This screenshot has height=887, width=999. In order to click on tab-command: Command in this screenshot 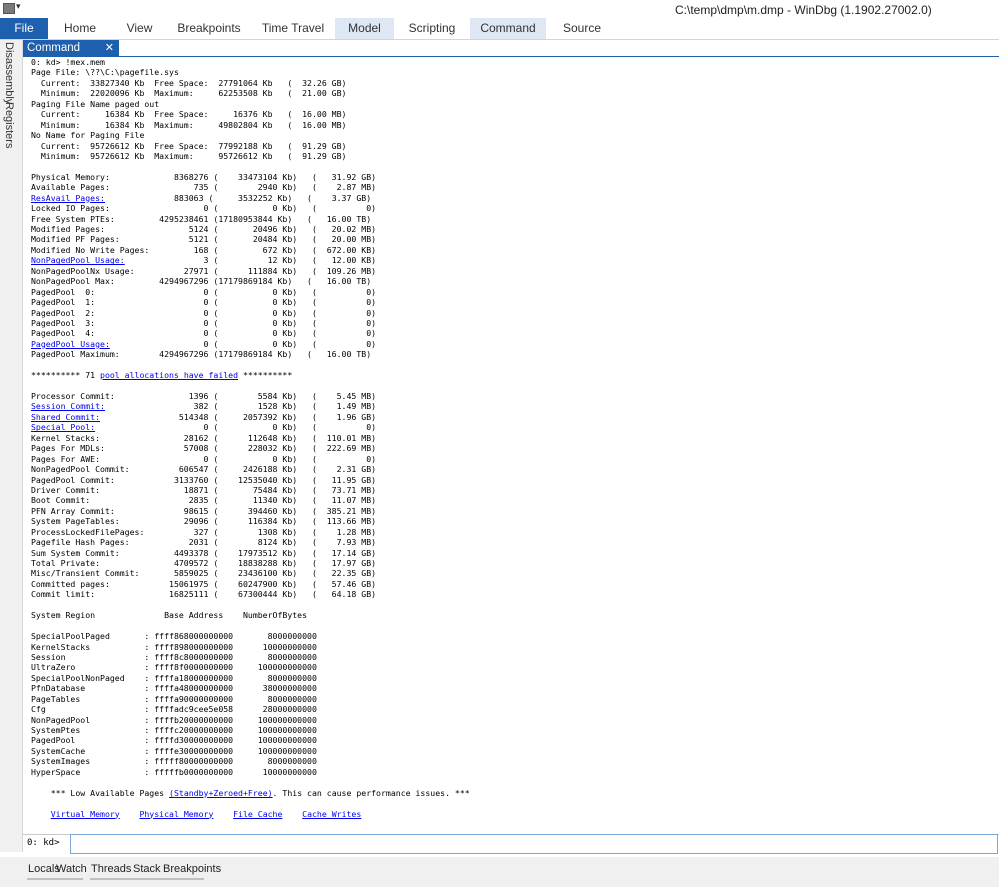, I will do `click(508, 28)`.